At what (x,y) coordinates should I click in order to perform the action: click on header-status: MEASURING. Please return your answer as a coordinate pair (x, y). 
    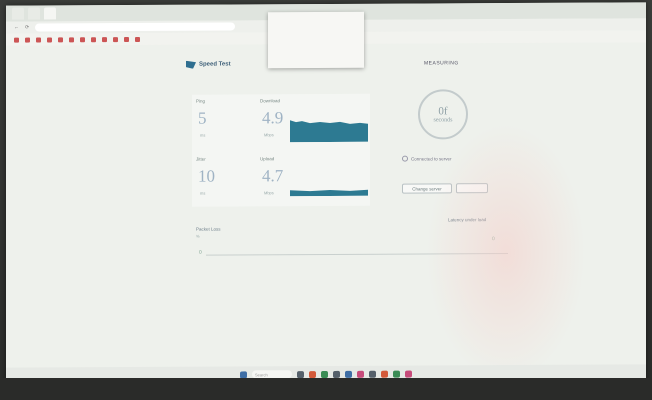
    Looking at the image, I should click on (441, 63).